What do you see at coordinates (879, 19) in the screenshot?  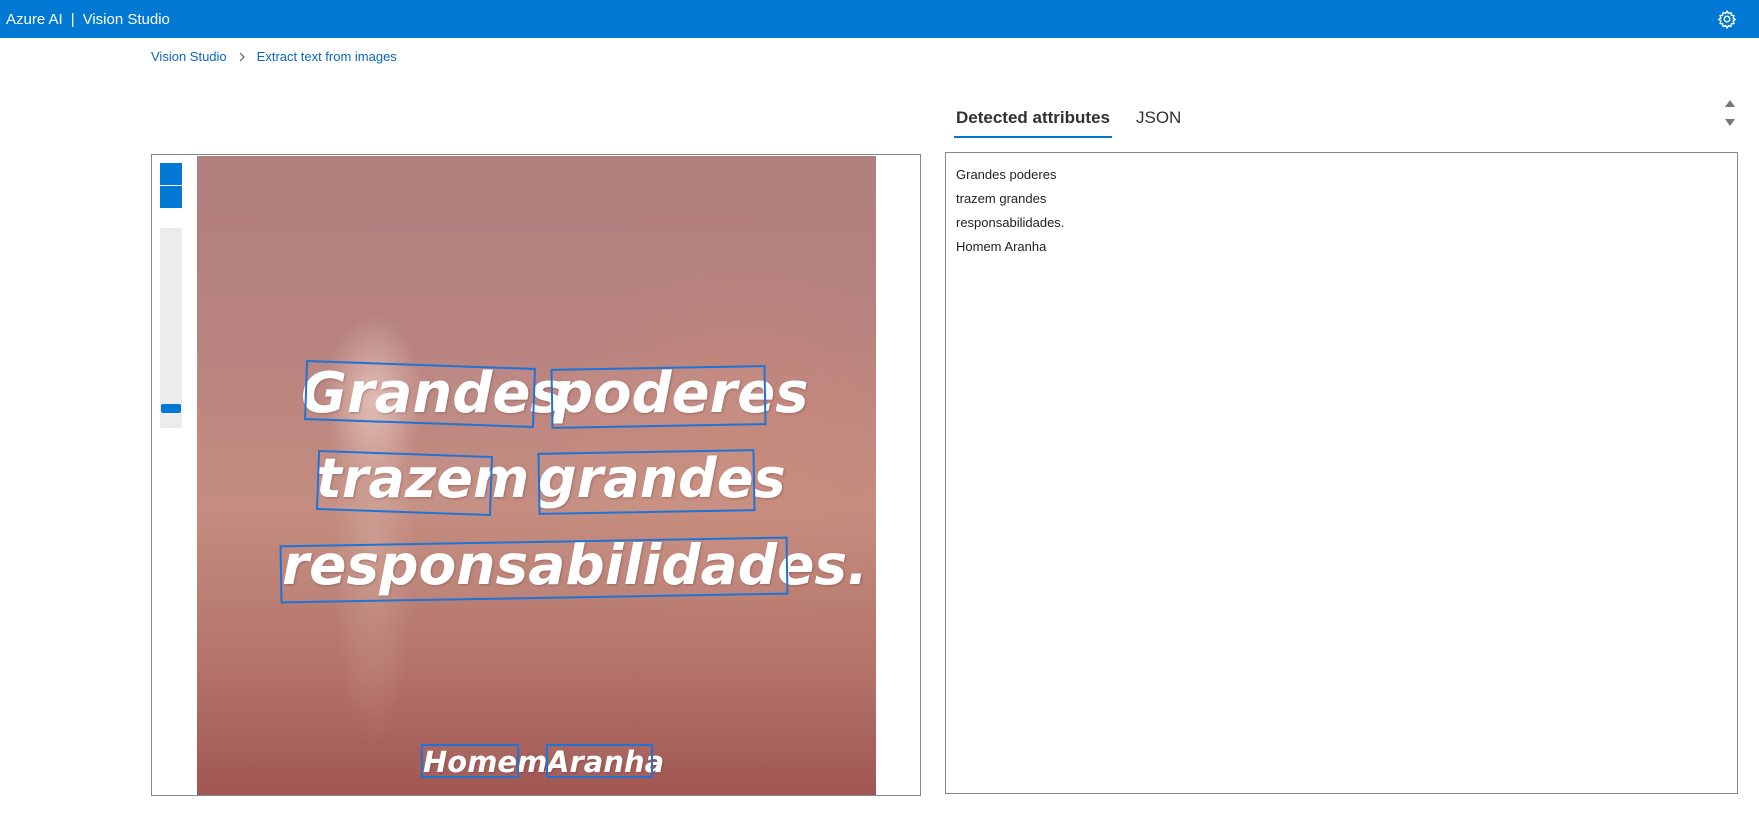 I see `top-bar: Azure AI | Vision Studio` at bounding box center [879, 19].